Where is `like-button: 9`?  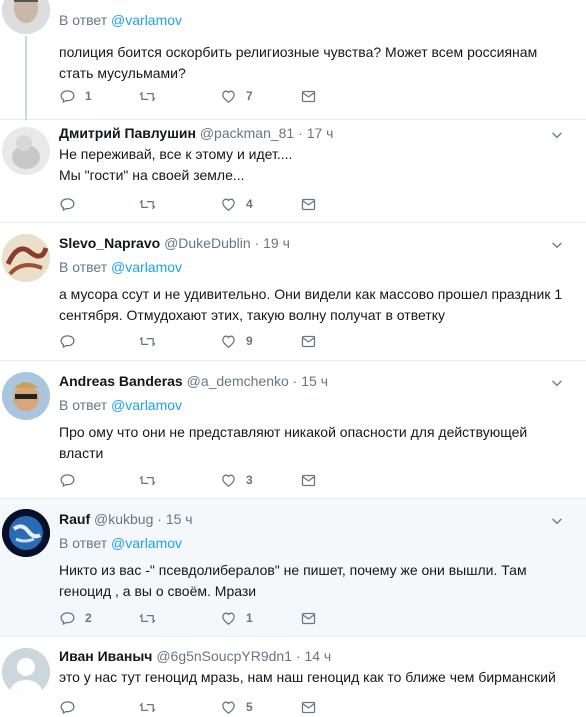 like-button: 9 is located at coordinates (236, 341).